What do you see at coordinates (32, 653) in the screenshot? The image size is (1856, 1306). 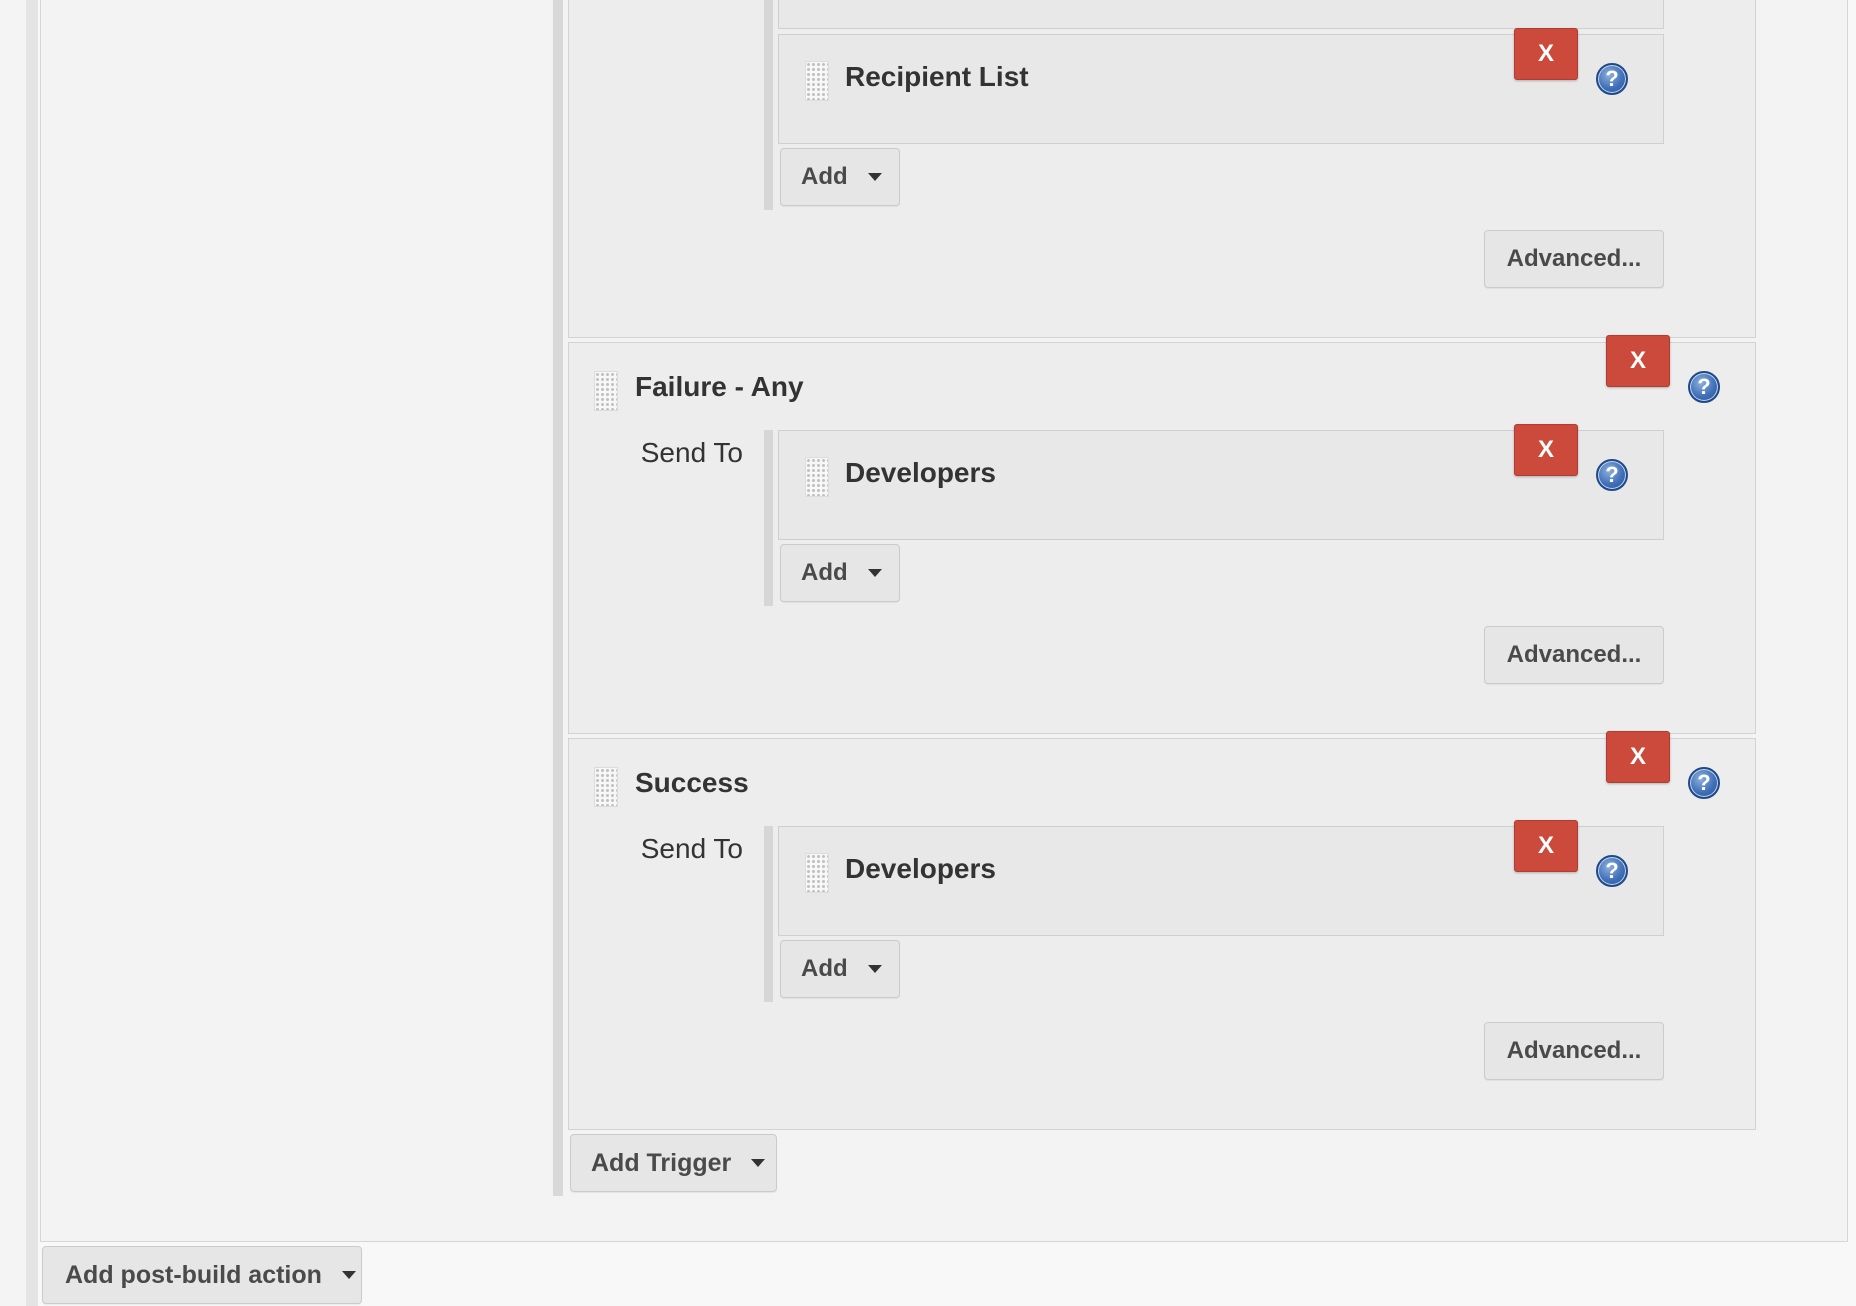 I see `page-left-divider` at bounding box center [32, 653].